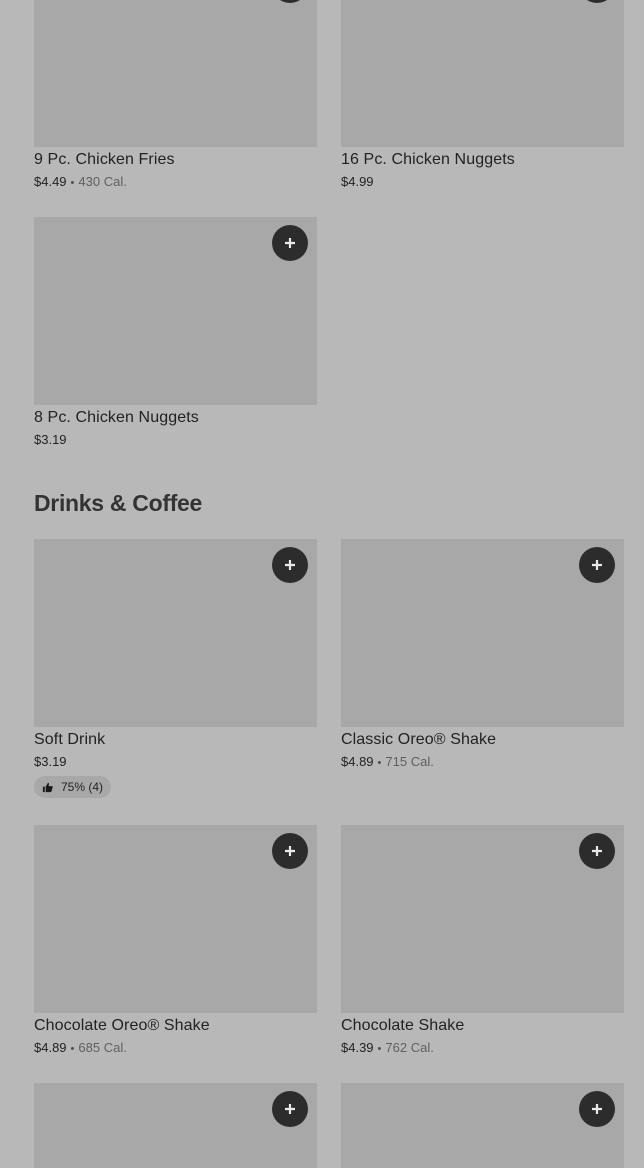 This screenshot has width=644, height=1168. Describe the element at coordinates (122, 1025) in the screenshot. I see `item-name: Chocolate Oreo® Shake` at that location.